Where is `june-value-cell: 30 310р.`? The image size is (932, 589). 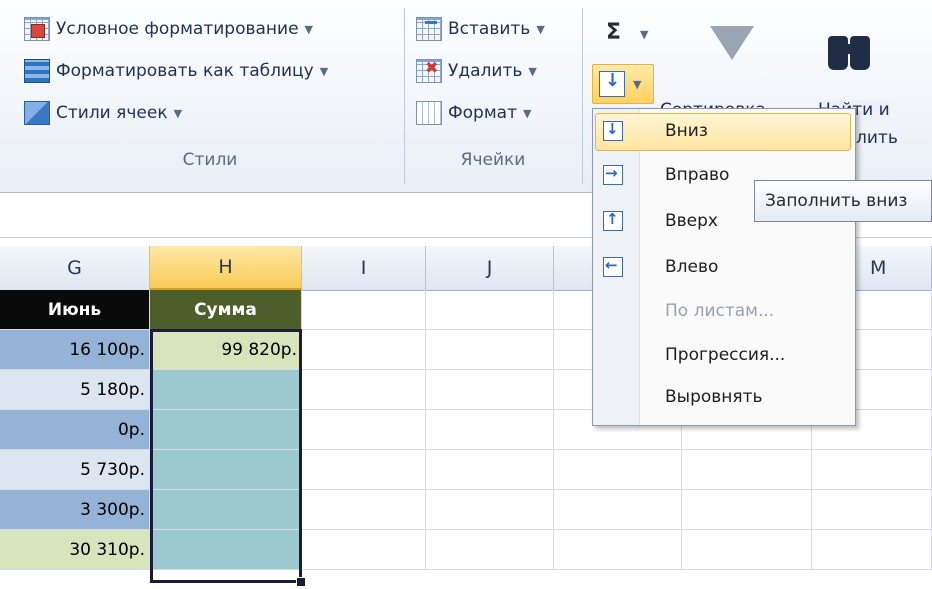
june-value-cell: 30 310р. is located at coordinates (75, 550).